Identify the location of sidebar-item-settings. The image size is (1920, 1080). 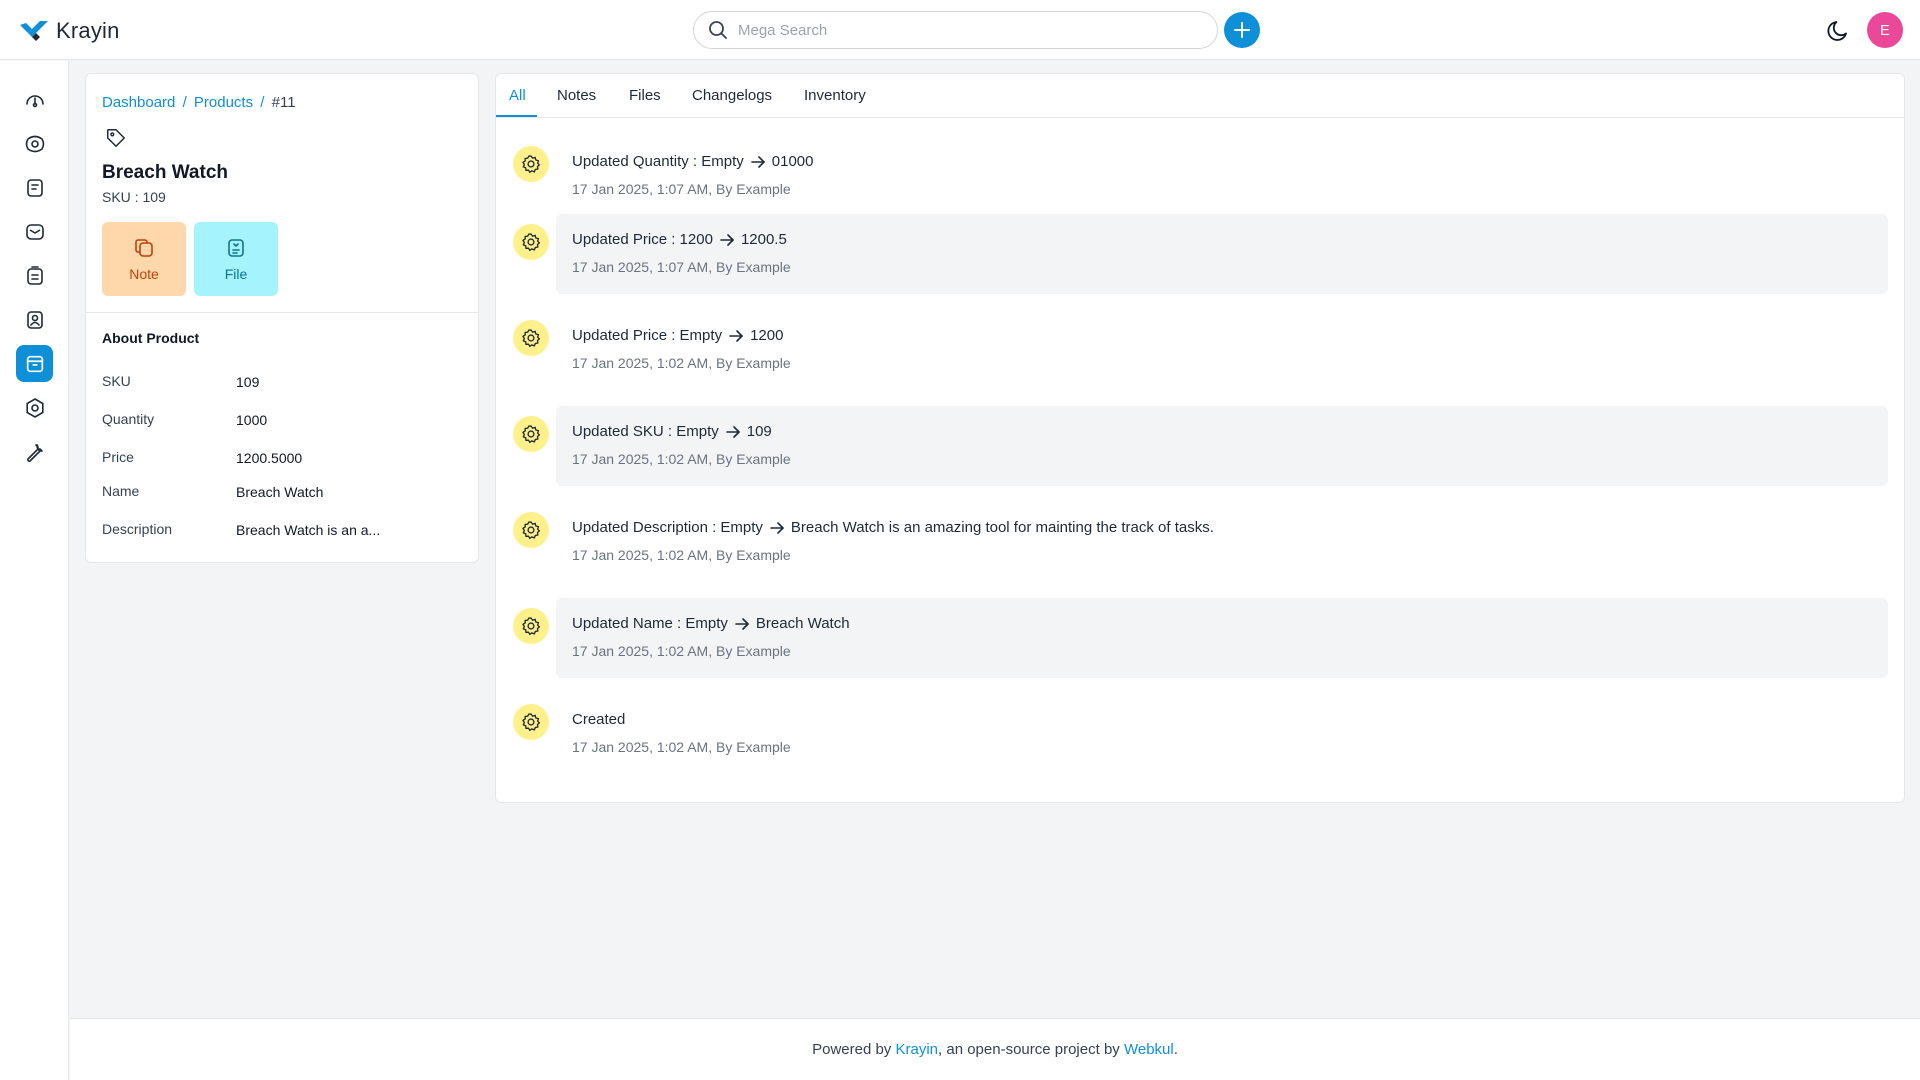
(34, 407).